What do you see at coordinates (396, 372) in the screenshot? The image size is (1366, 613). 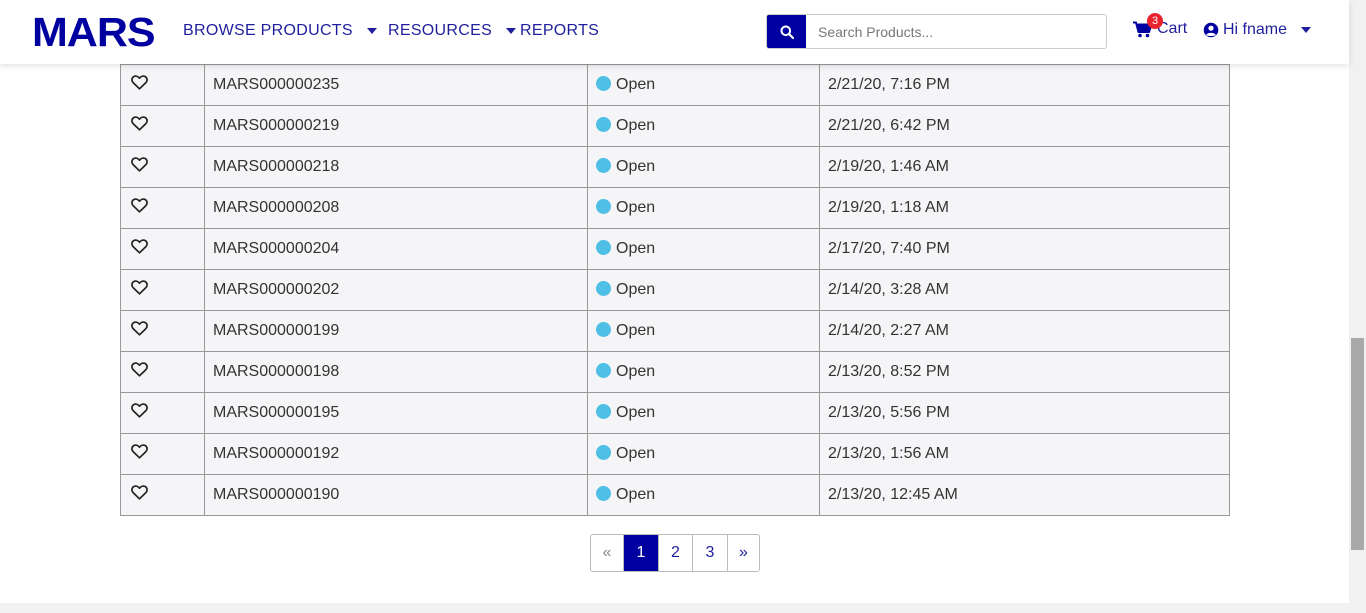 I see `order-id-cell: MARS000000198` at bounding box center [396, 372].